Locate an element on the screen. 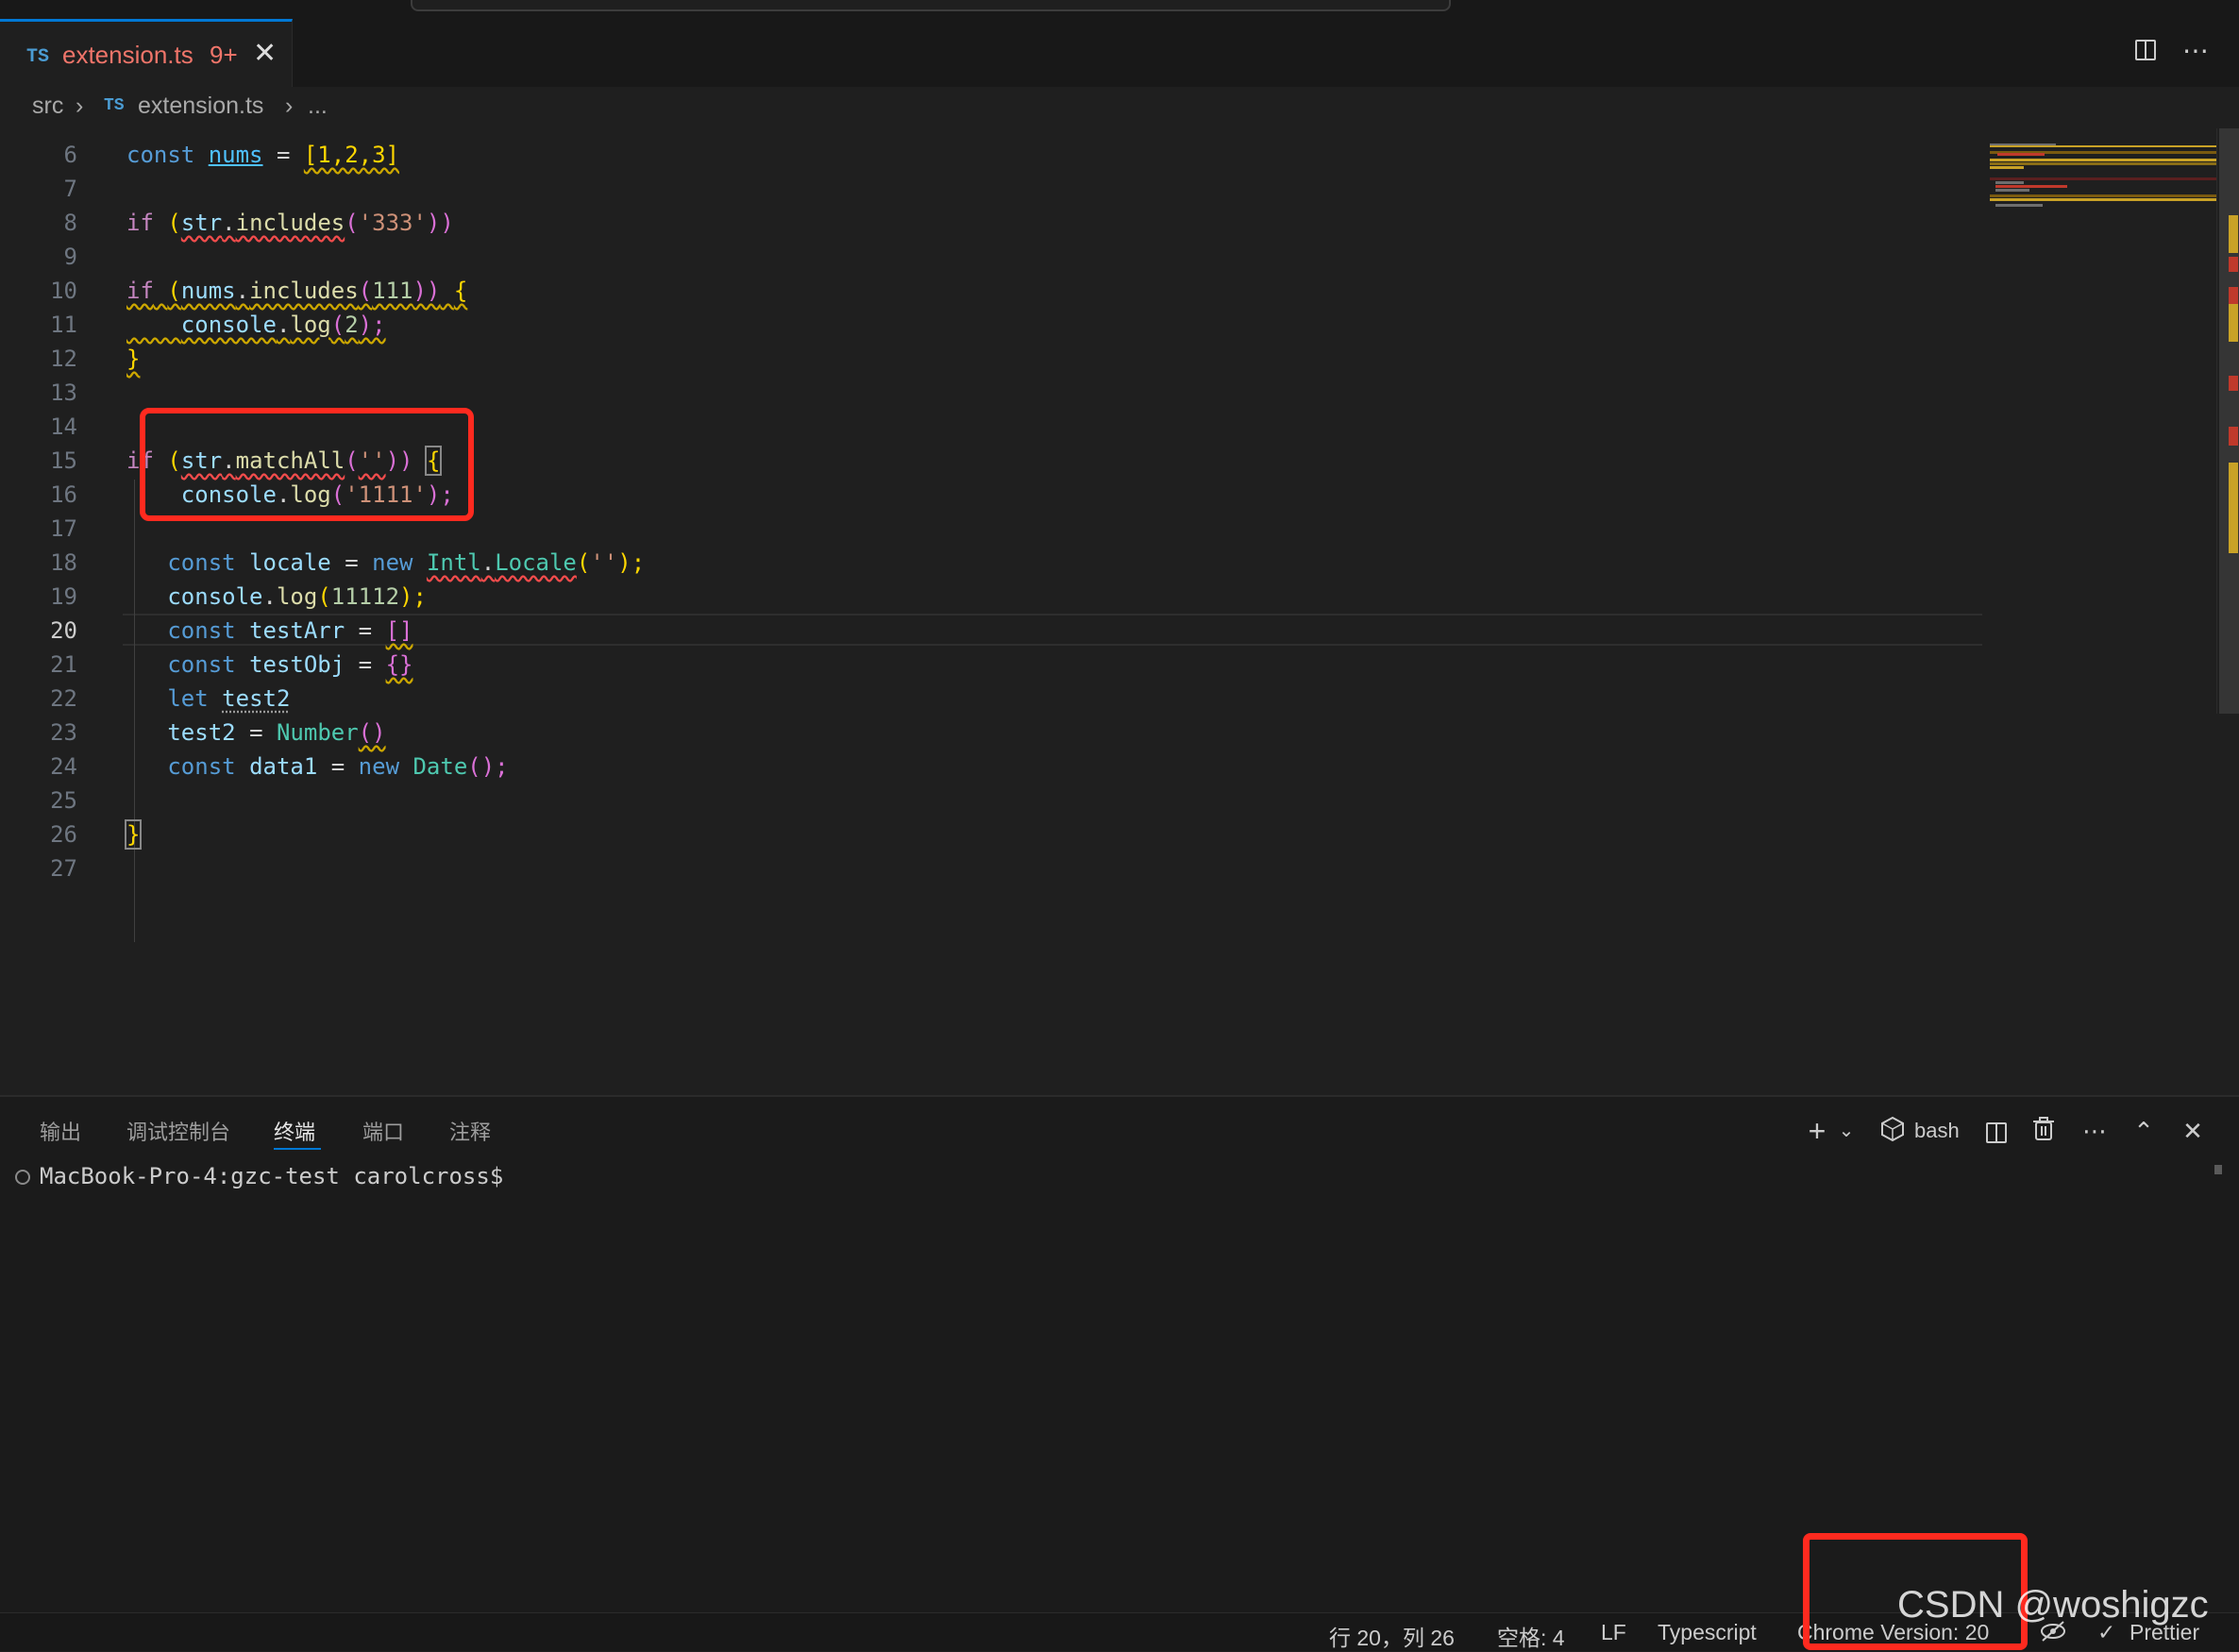  terminal-scrollbar is located at coordinates (2218, 1169).